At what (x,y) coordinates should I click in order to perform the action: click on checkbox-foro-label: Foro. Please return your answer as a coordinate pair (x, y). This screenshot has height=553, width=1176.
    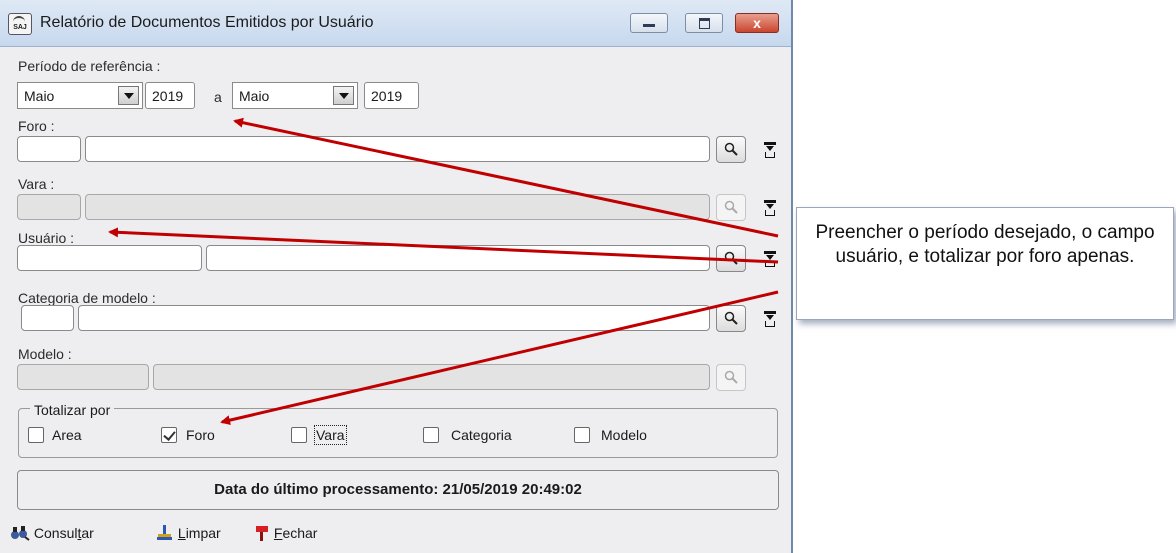
    Looking at the image, I should click on (200, 435).